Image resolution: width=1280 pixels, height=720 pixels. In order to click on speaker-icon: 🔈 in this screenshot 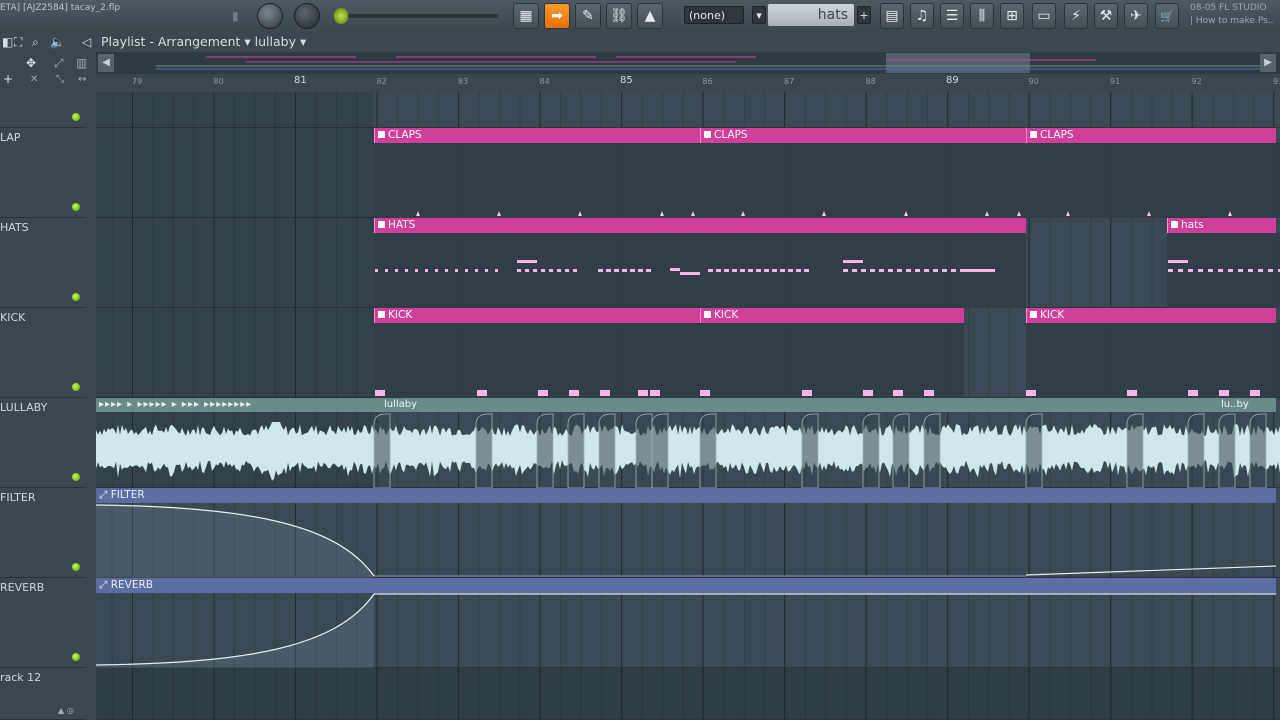, I will do `click(57, 42)`.